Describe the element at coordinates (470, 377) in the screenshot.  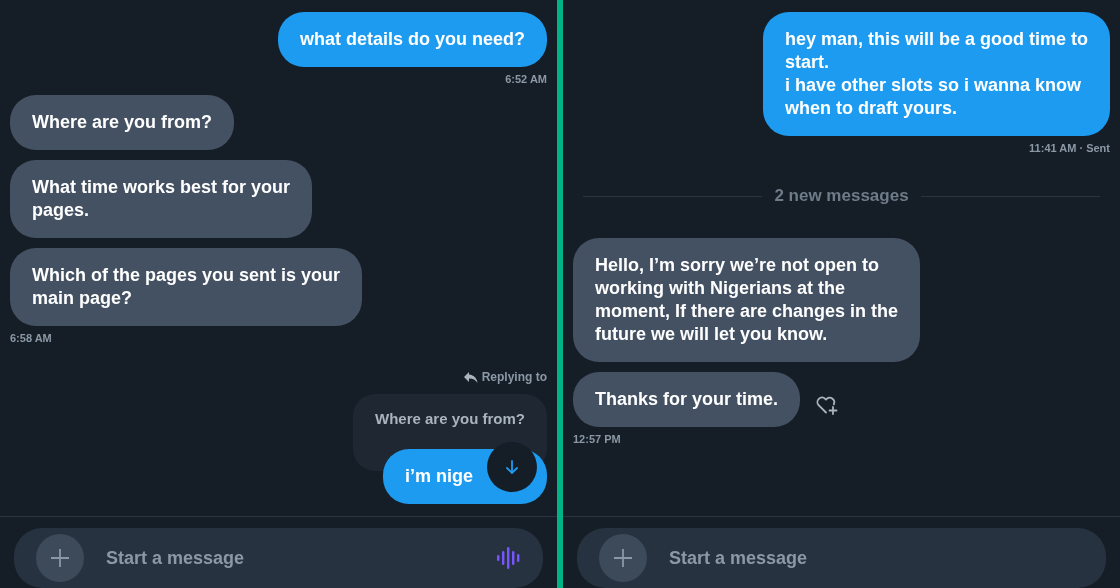
I see `reply-arrow-icon` at that location.